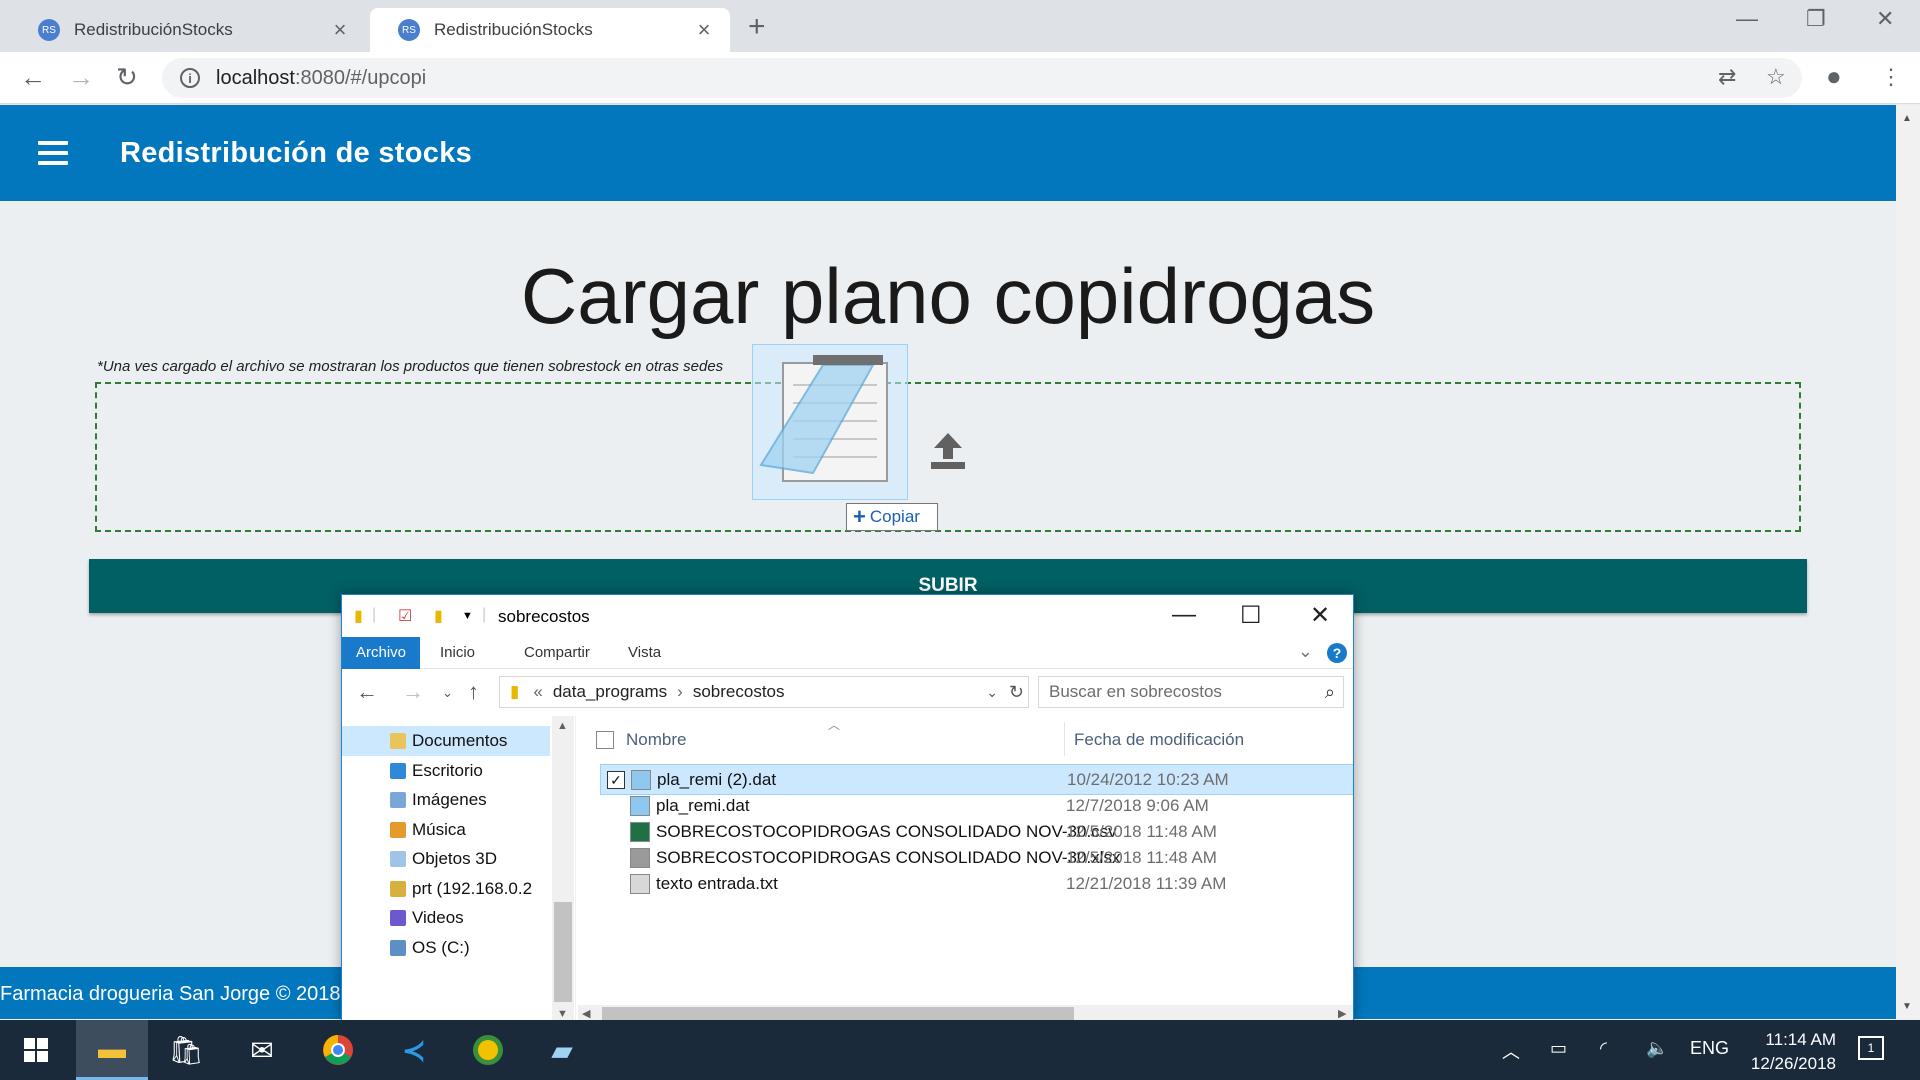  I want to click on nav-item-label: Escritorio, so click(447, 770).